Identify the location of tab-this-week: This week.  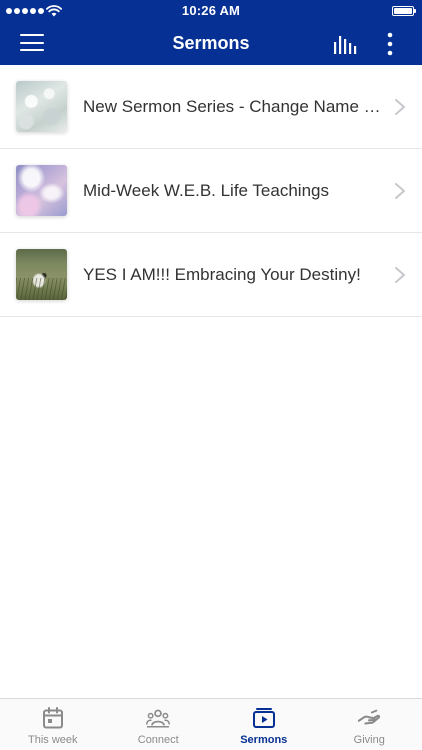
(53, 724).